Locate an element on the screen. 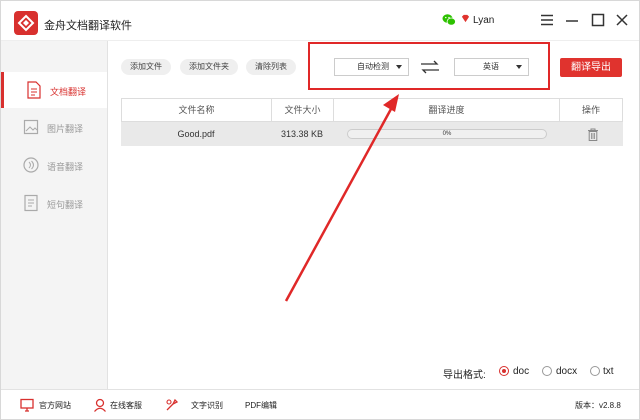 The width and height of the screenshot is (640, 420). online-support-link: 在线客服 is located at coordinates (120, 405).